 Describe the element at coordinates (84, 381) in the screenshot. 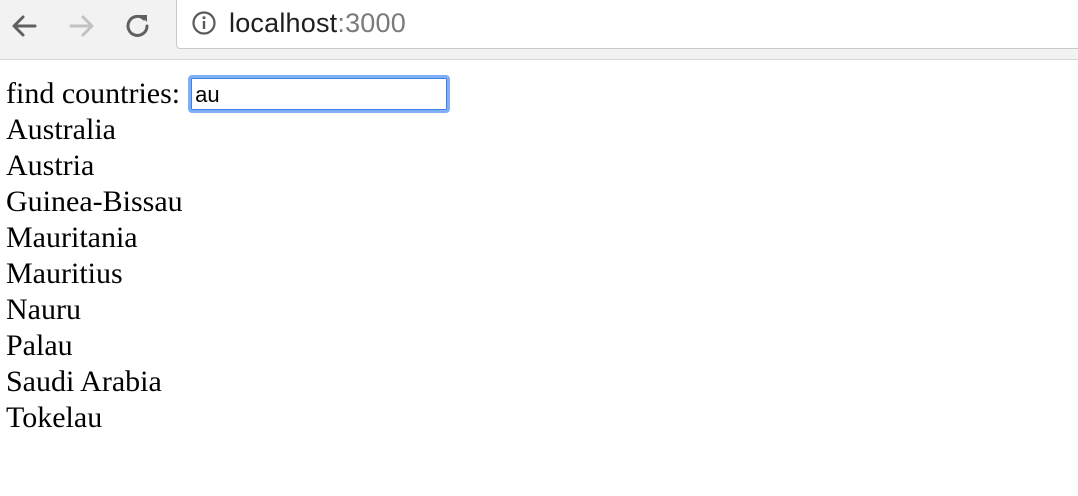

I see `list-item: Saudi Arabia` at that location.